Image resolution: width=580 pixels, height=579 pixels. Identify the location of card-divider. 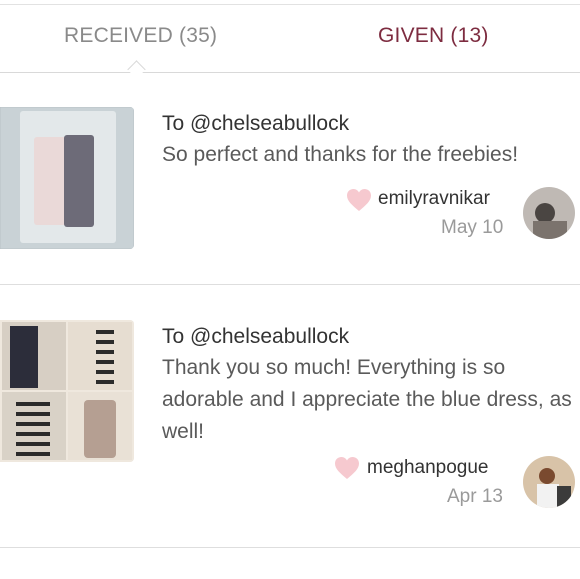
(290, 547).